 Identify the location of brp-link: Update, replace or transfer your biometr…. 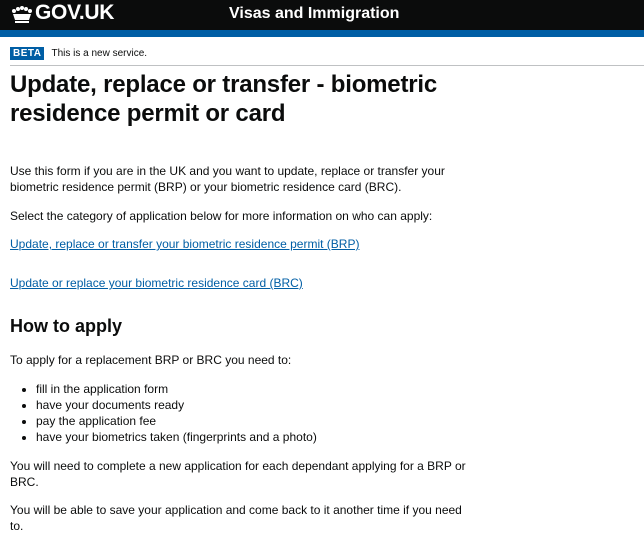
(184, 244).